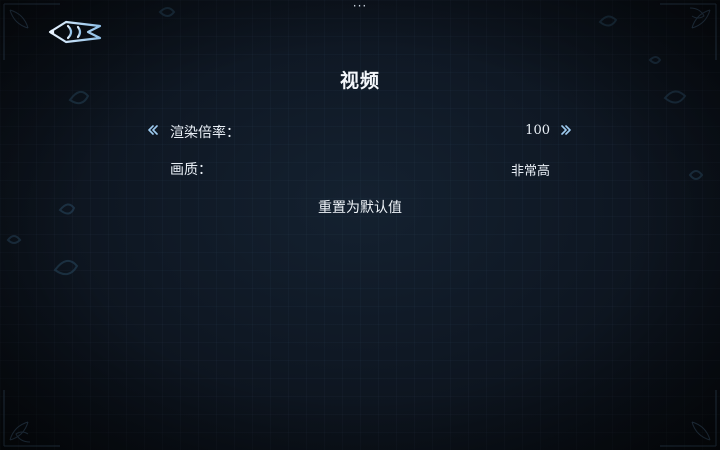  I want to click on quality-label: 画质：, so click(191, 170).